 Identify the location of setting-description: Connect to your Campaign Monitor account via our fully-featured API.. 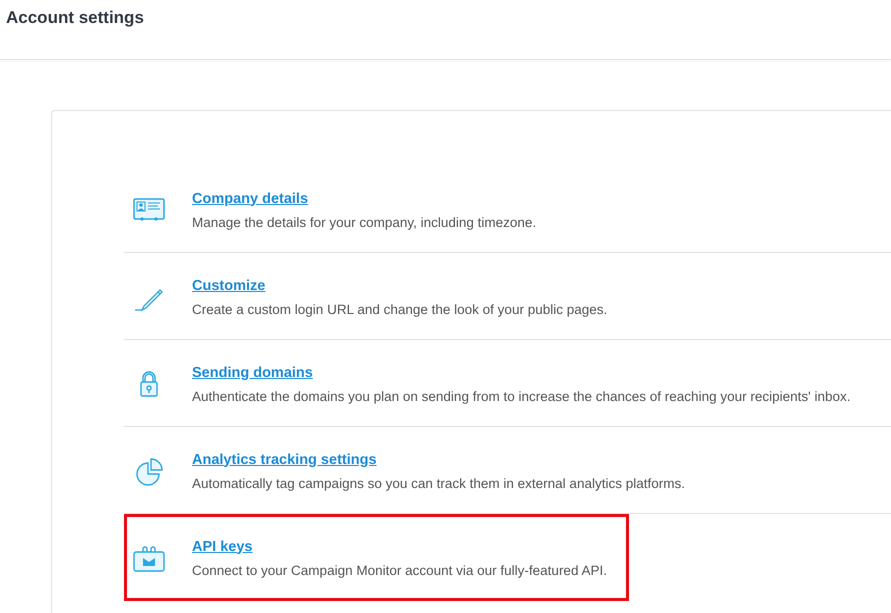
(399, 571).